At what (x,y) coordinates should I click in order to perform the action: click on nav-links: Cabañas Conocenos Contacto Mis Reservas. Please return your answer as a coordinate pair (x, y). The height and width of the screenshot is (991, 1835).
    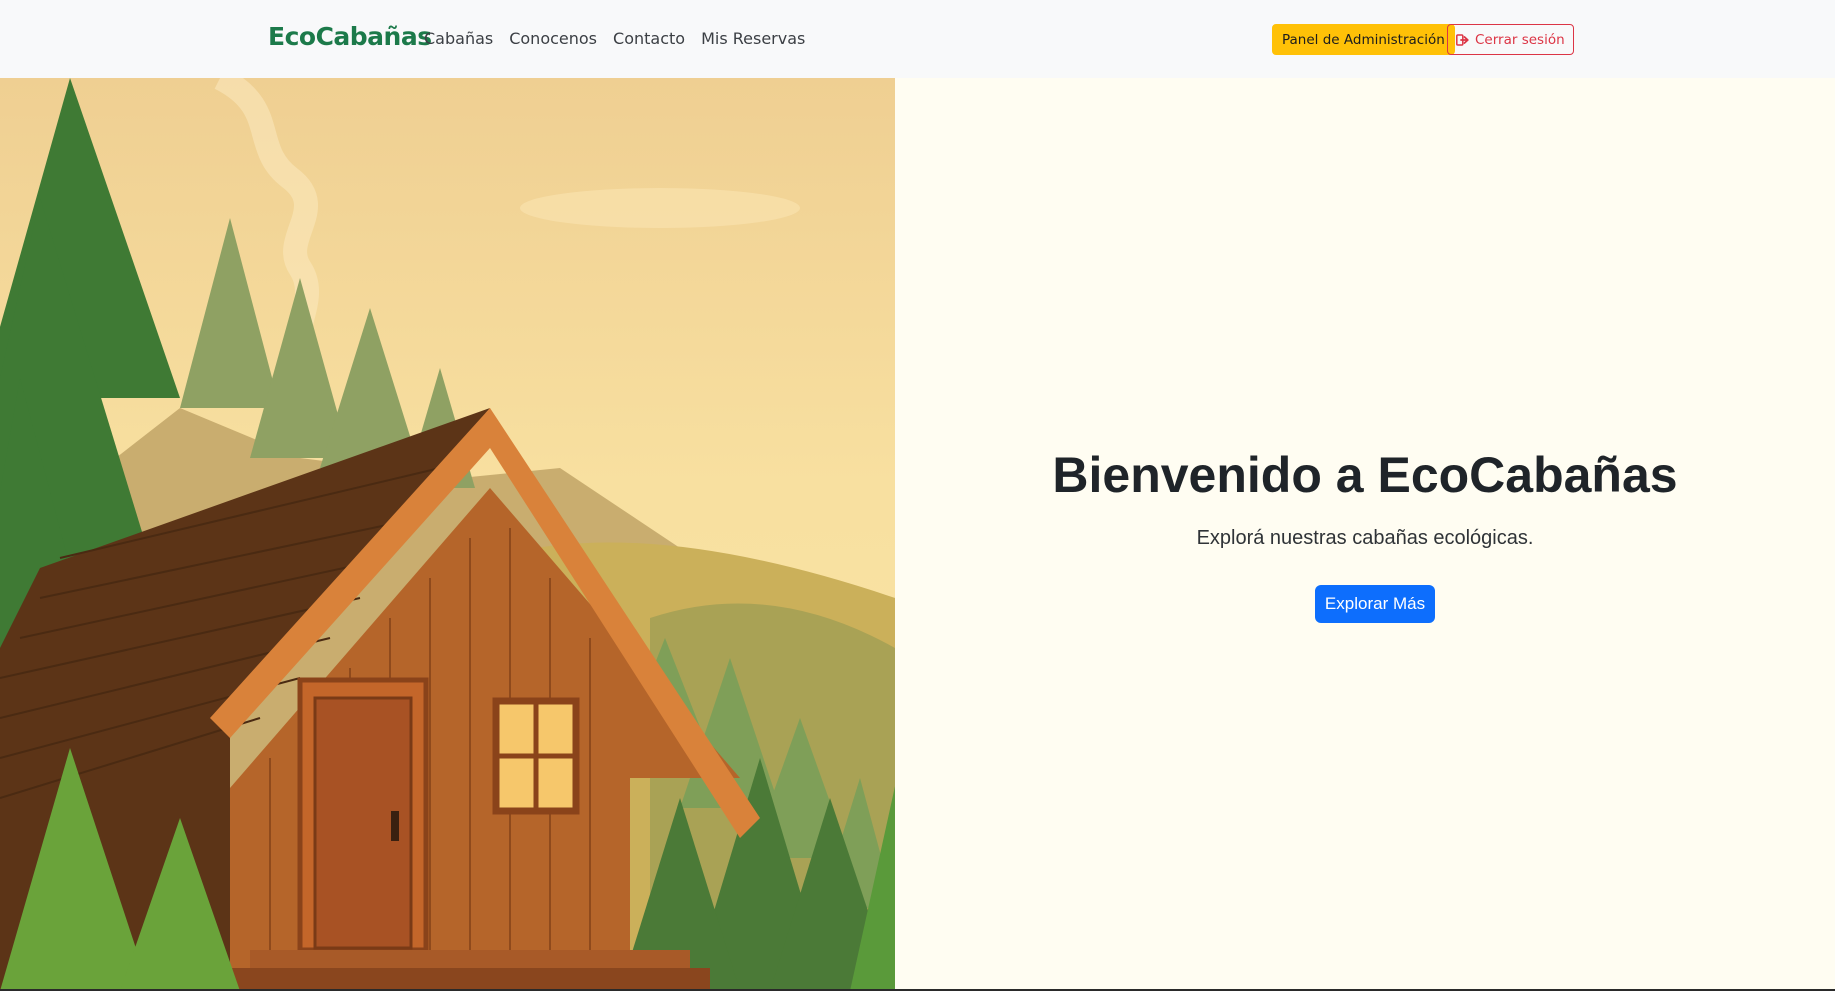
    Looking at the image, I should click on (614, 38).